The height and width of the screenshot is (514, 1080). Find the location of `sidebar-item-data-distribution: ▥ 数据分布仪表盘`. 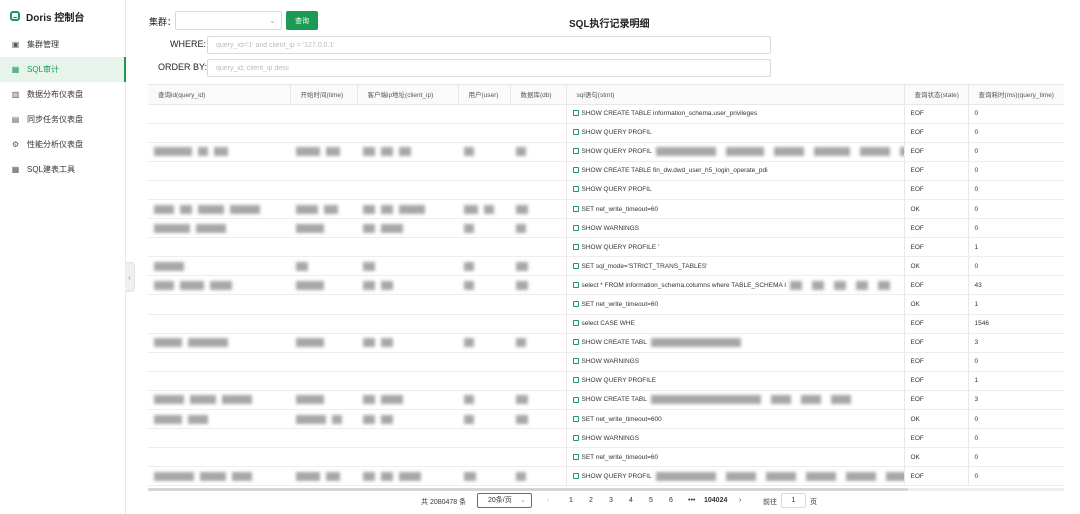

sidebar-item-data-distribution: ▥ 数据分布仪表盘 is located at coordinates (62, 94).